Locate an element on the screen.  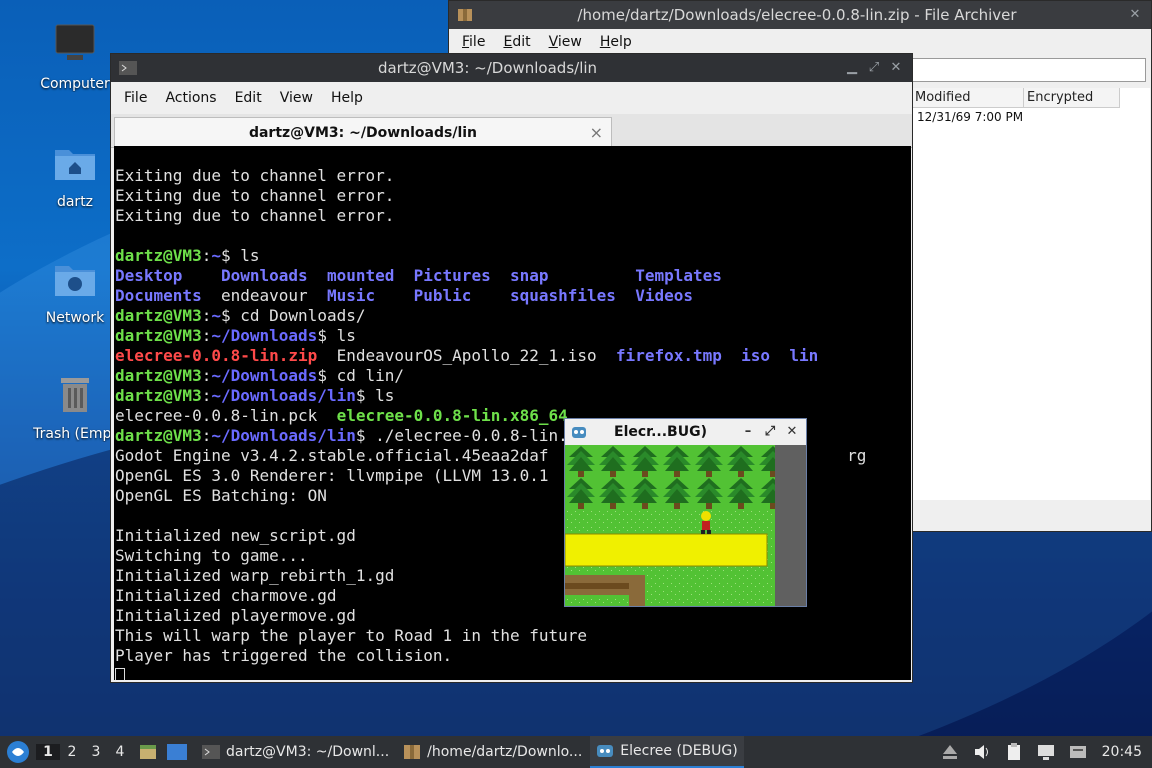
taskbar-task-game: Elecree (DEBUG) is located at coordinates (667, 752).